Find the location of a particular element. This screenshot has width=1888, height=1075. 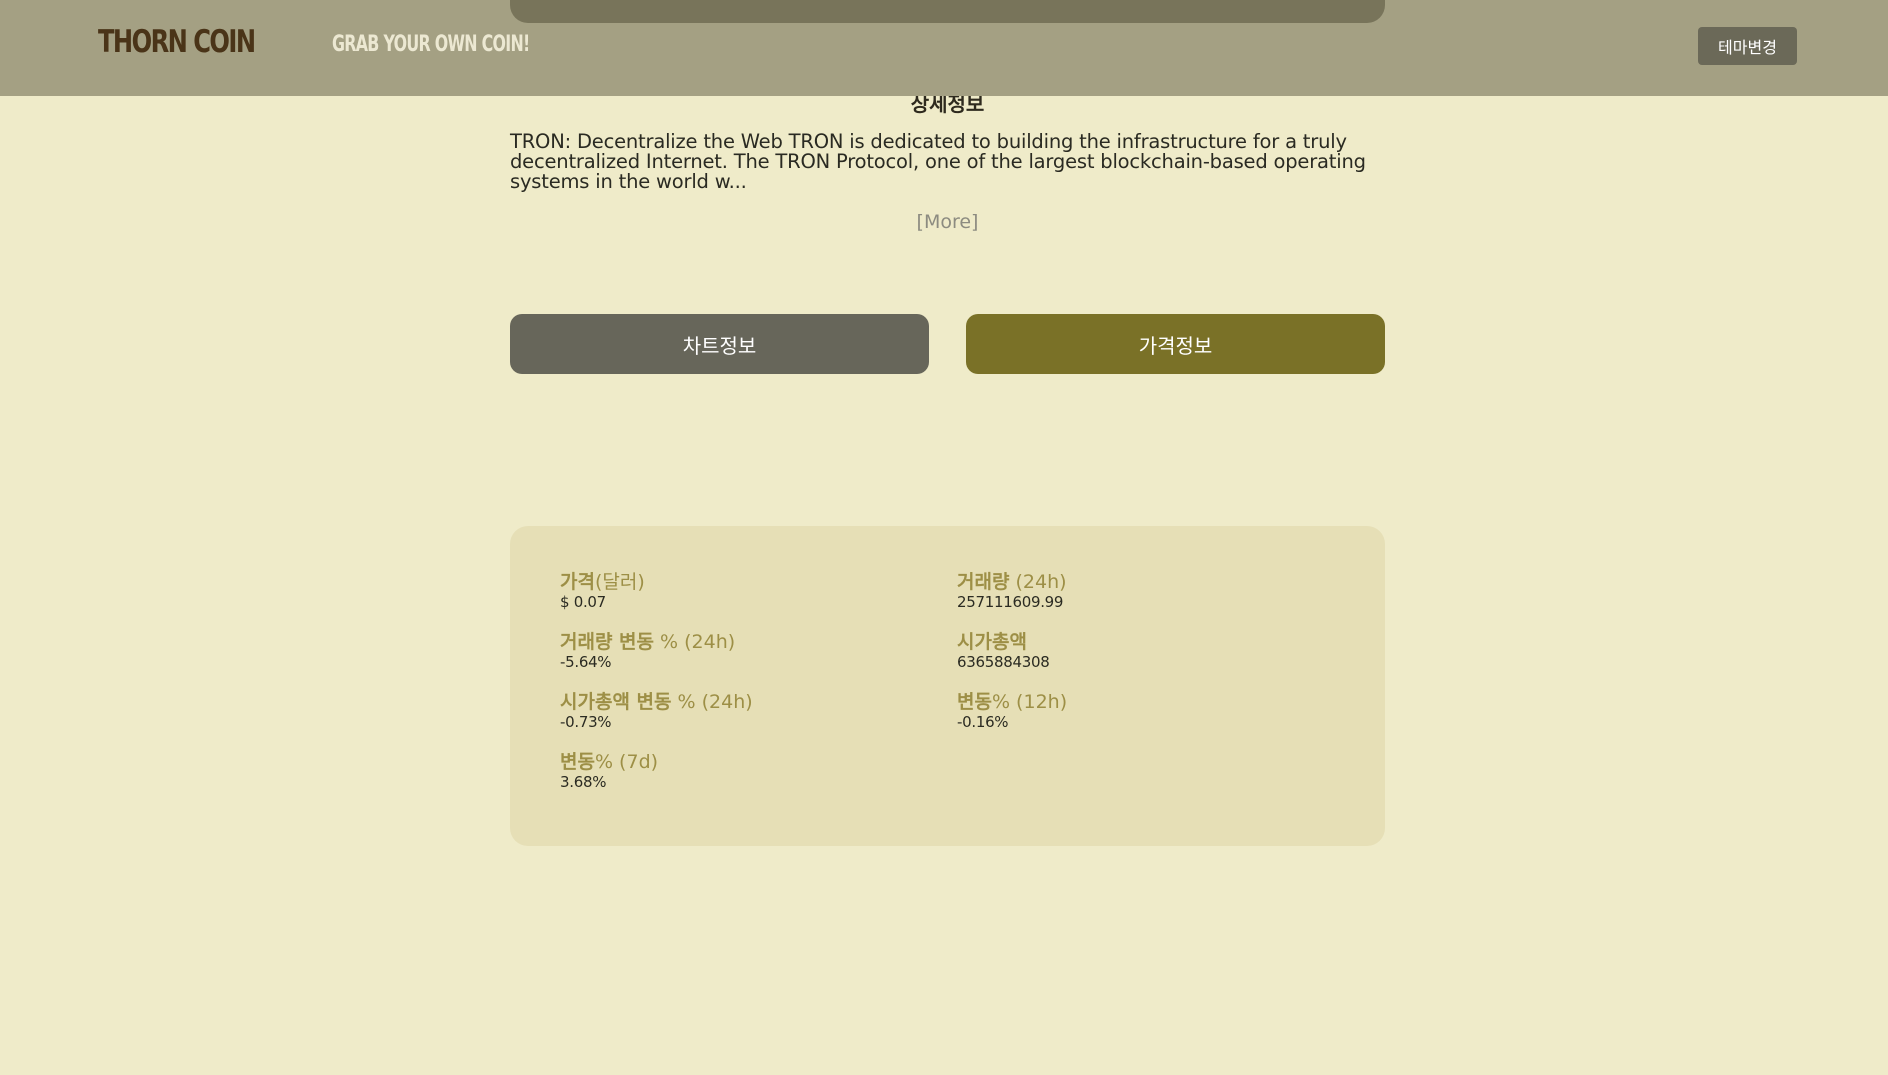

tab-price-info: 가격정보 is located at coordinates (1175, 344).